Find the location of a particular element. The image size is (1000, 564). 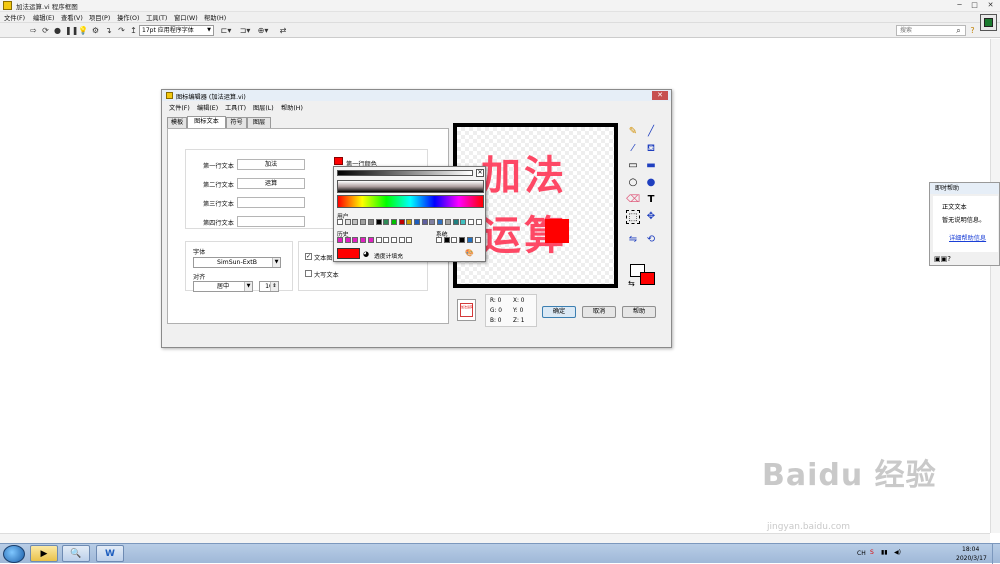

pencil-icon: ✎ is located at coordinates (633, 132).